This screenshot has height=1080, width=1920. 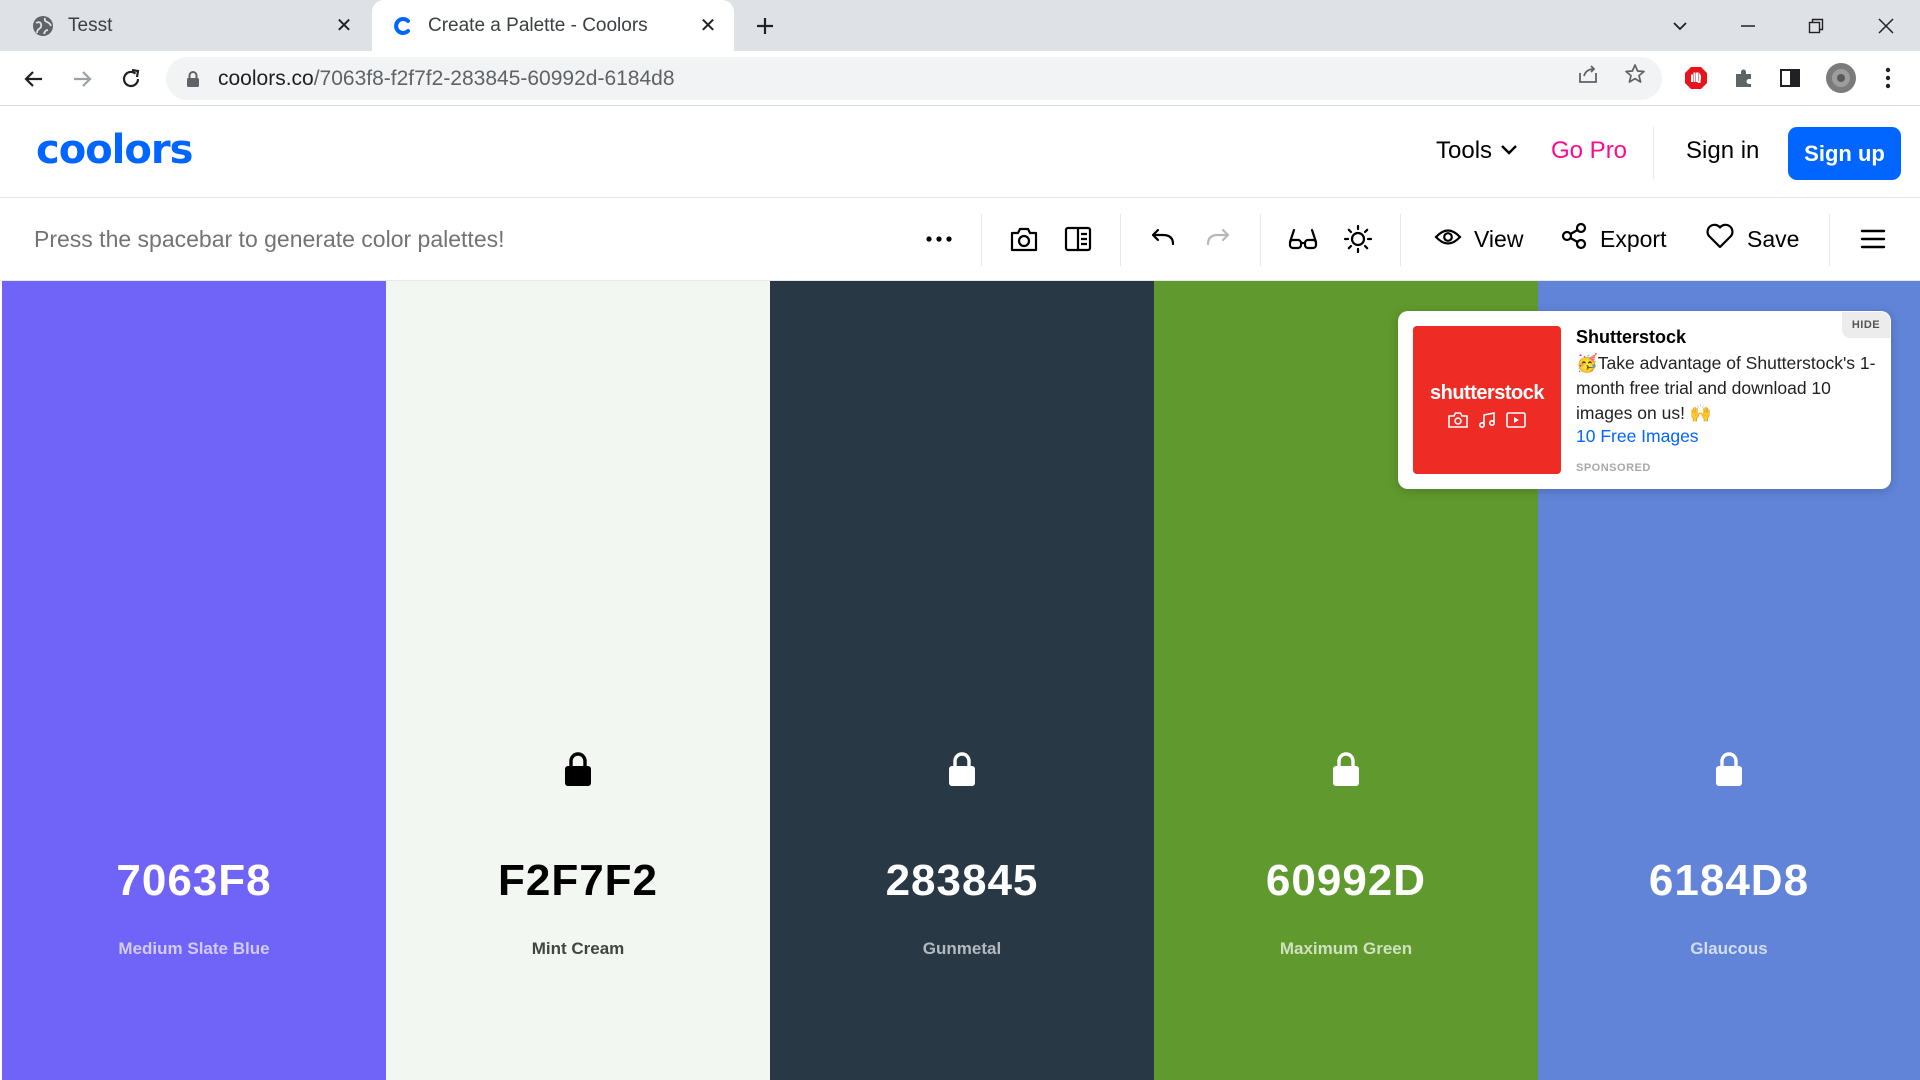 I want to click on redo-icon, so click(x=1218, y=239).